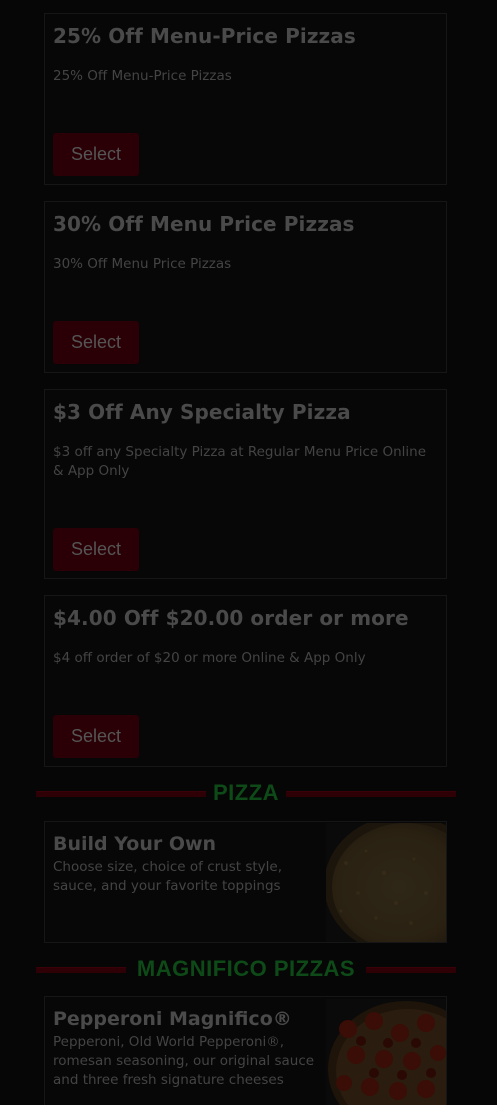 This screenshot has width=497, height=1105. I want to click on deal-description: 25% Off Menu-Price Pizzas, so click(142, 76).